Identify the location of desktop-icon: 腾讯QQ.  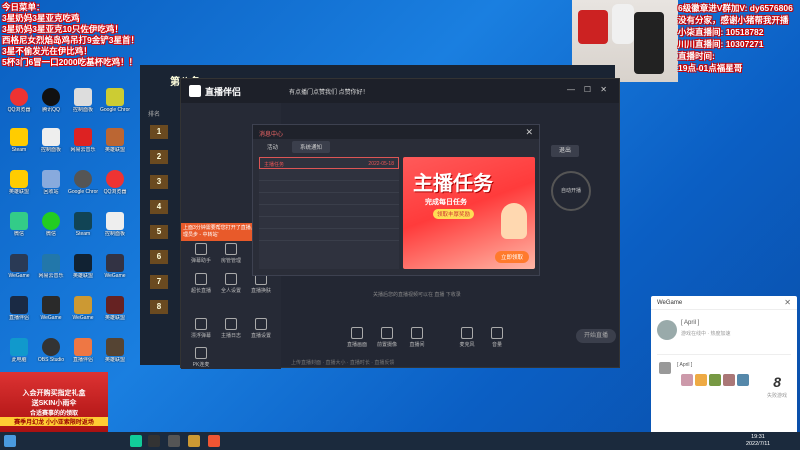
(51, 100).